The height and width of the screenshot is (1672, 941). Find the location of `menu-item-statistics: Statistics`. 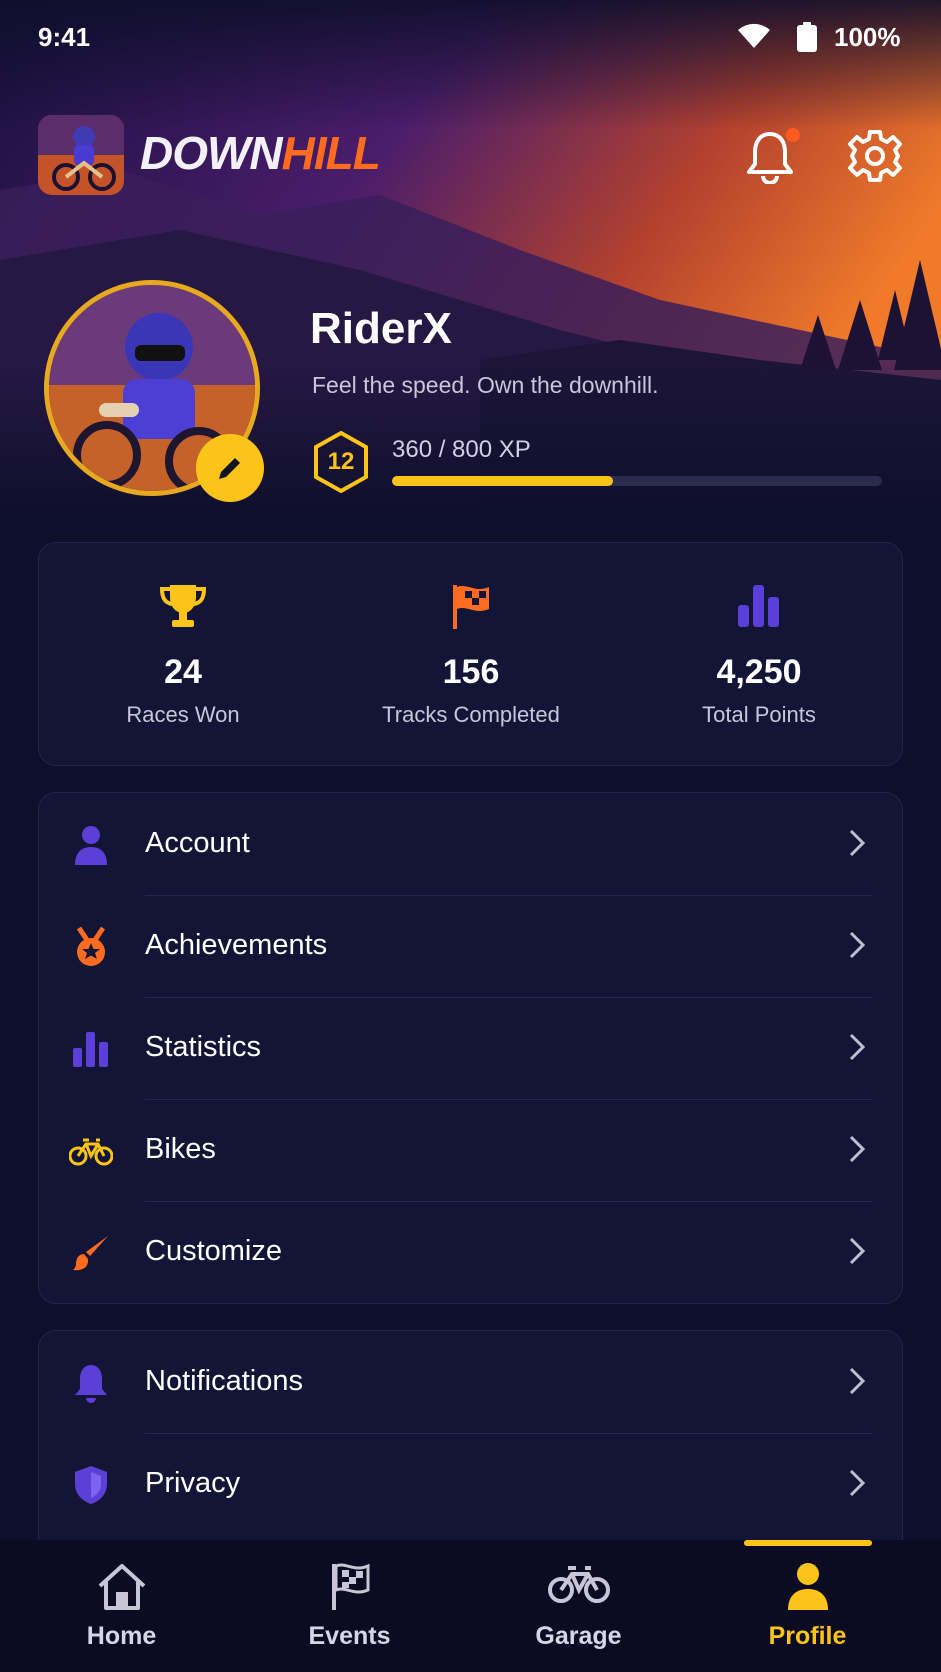

menu-item-statistics: Statistics is located at coordinates (471, 1048).